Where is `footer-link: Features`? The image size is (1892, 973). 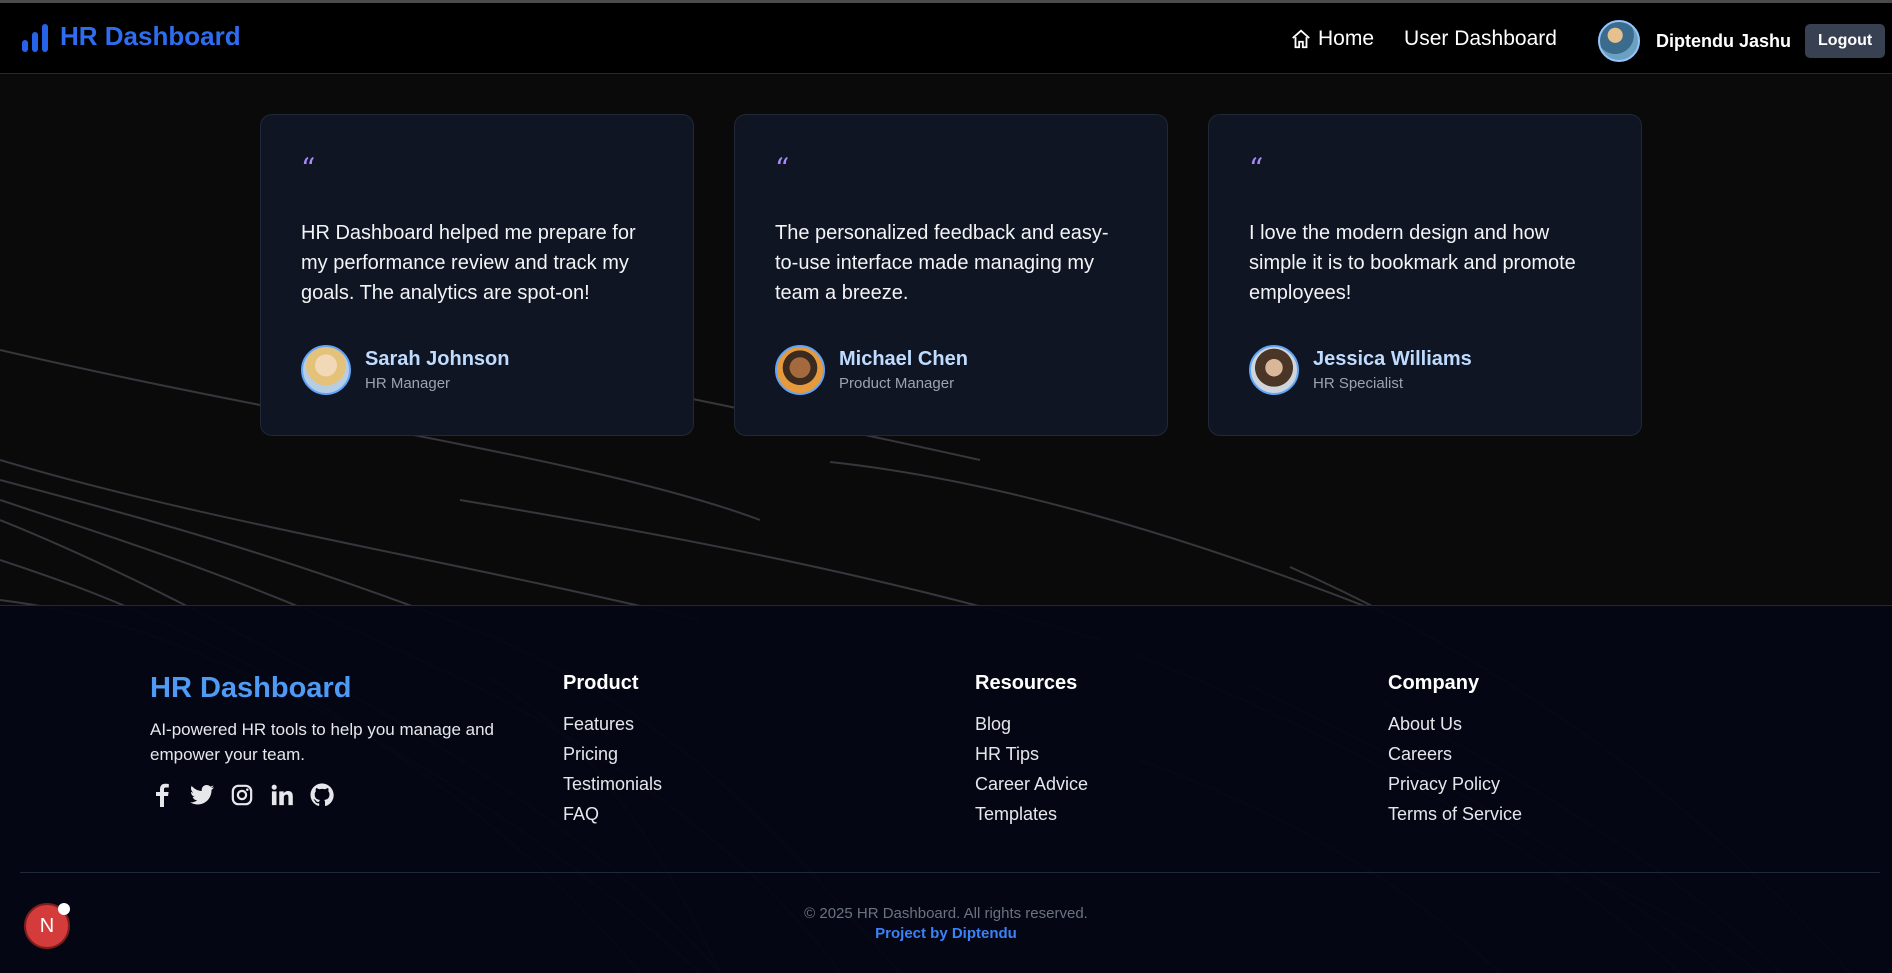 footer-link: Features is located at coordinates (612, 724).